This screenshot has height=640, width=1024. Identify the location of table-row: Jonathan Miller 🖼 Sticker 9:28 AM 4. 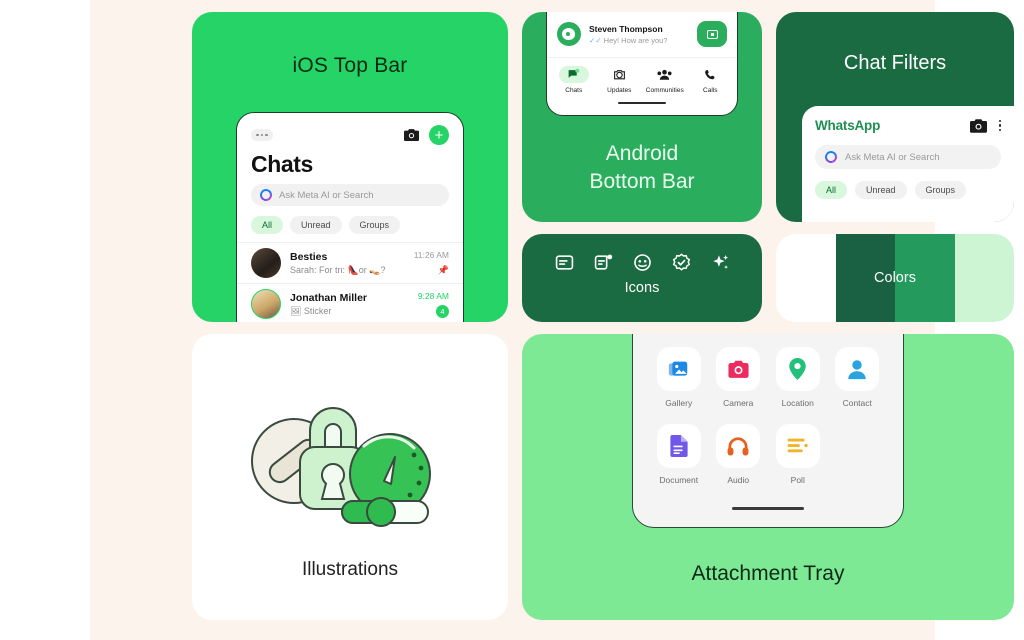
(350, 302).